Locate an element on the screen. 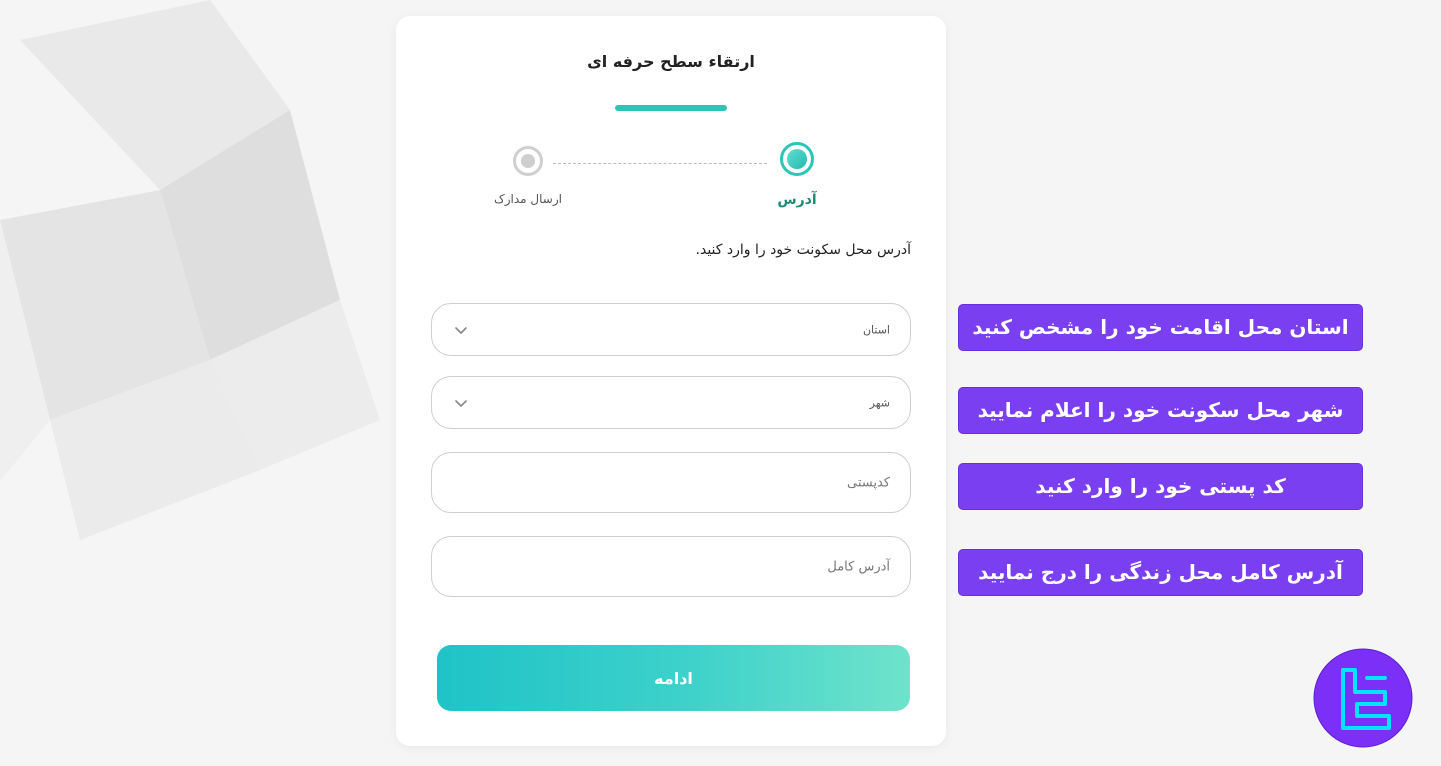 Image resolution: width=1441 pixels, height=766 pixels. brand-logo-icon is located at coordinates (1363, 698).